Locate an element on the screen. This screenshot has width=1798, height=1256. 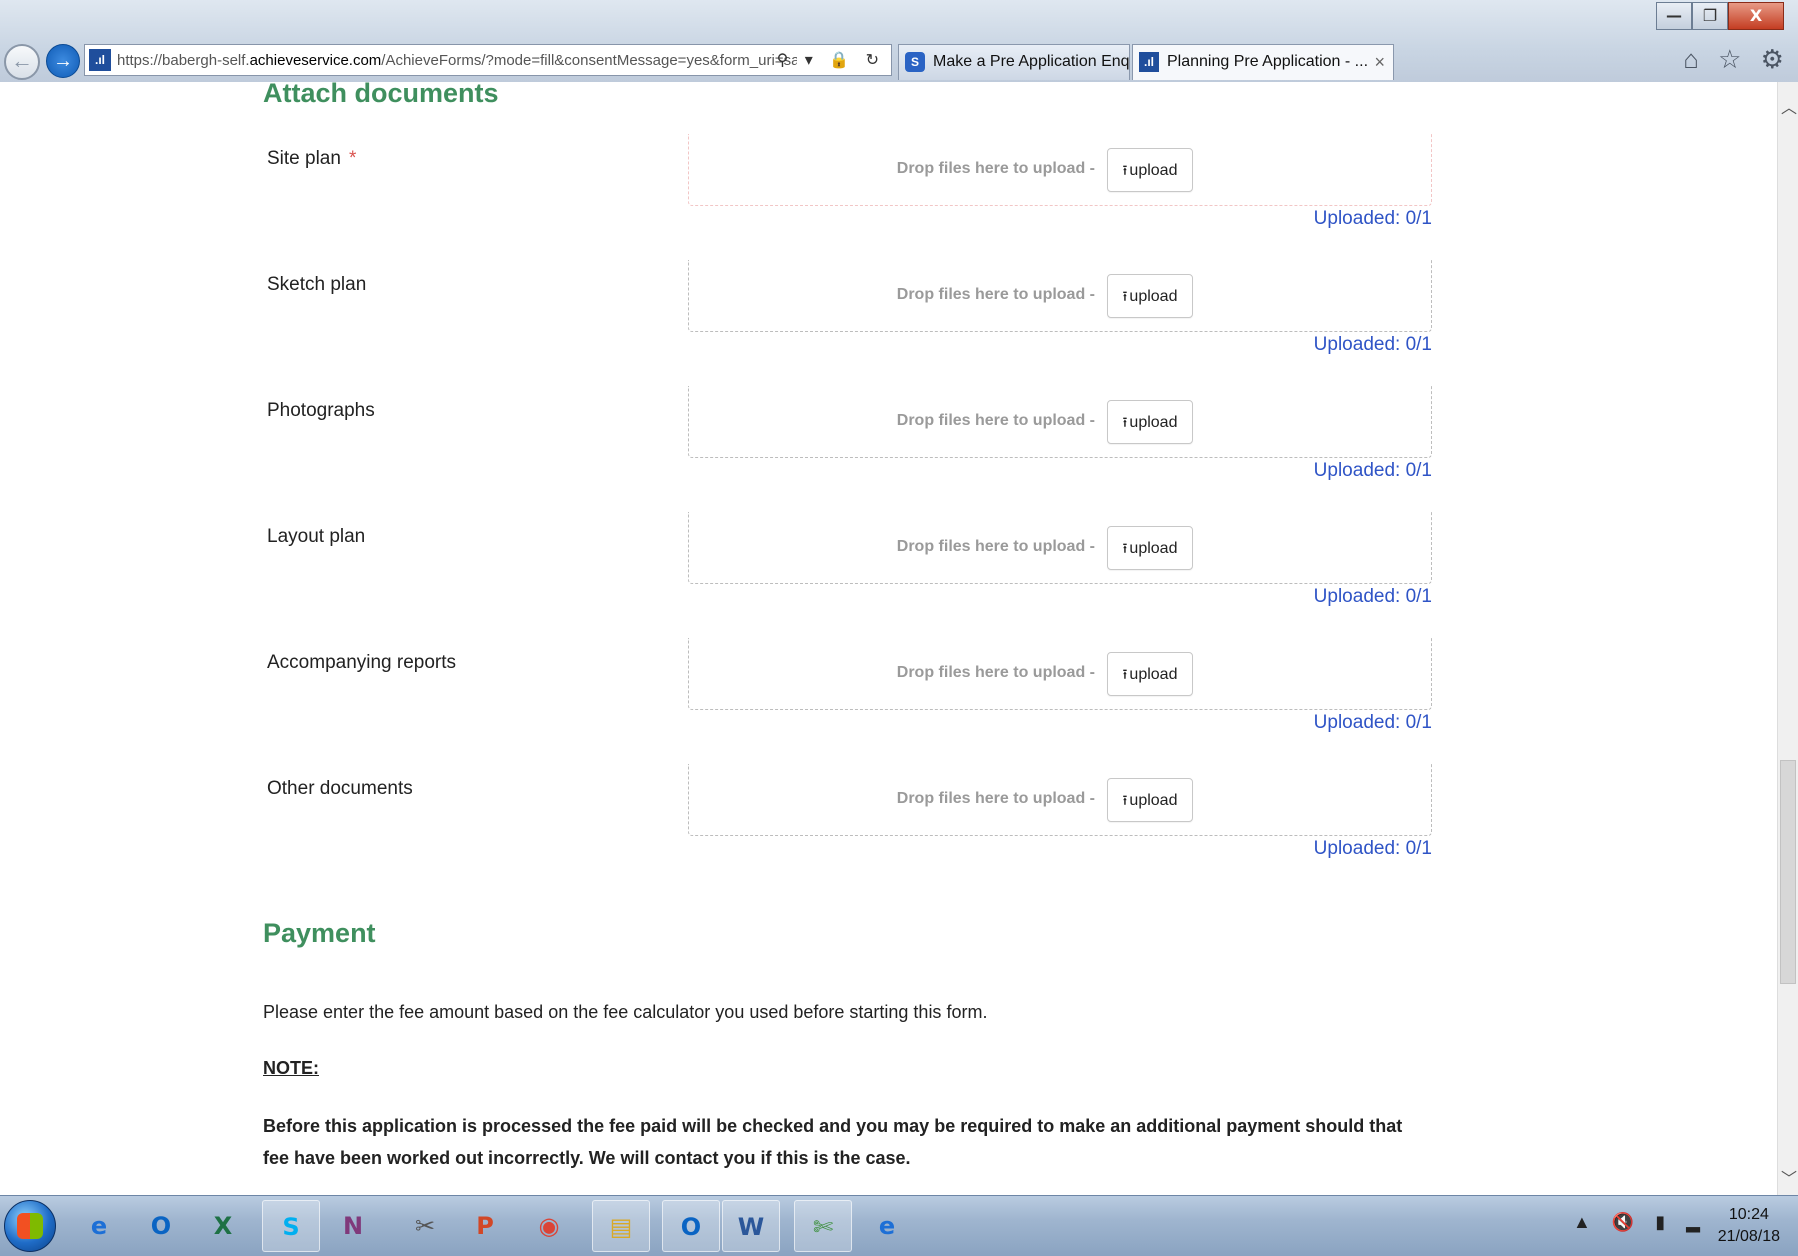
arrow-left-icon: ← is located at coordinates (22, 60).